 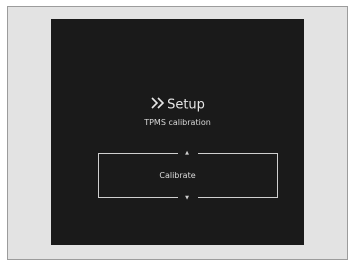 I want to click on scroll-up-icon: ▲, so click(x=187, y=153).